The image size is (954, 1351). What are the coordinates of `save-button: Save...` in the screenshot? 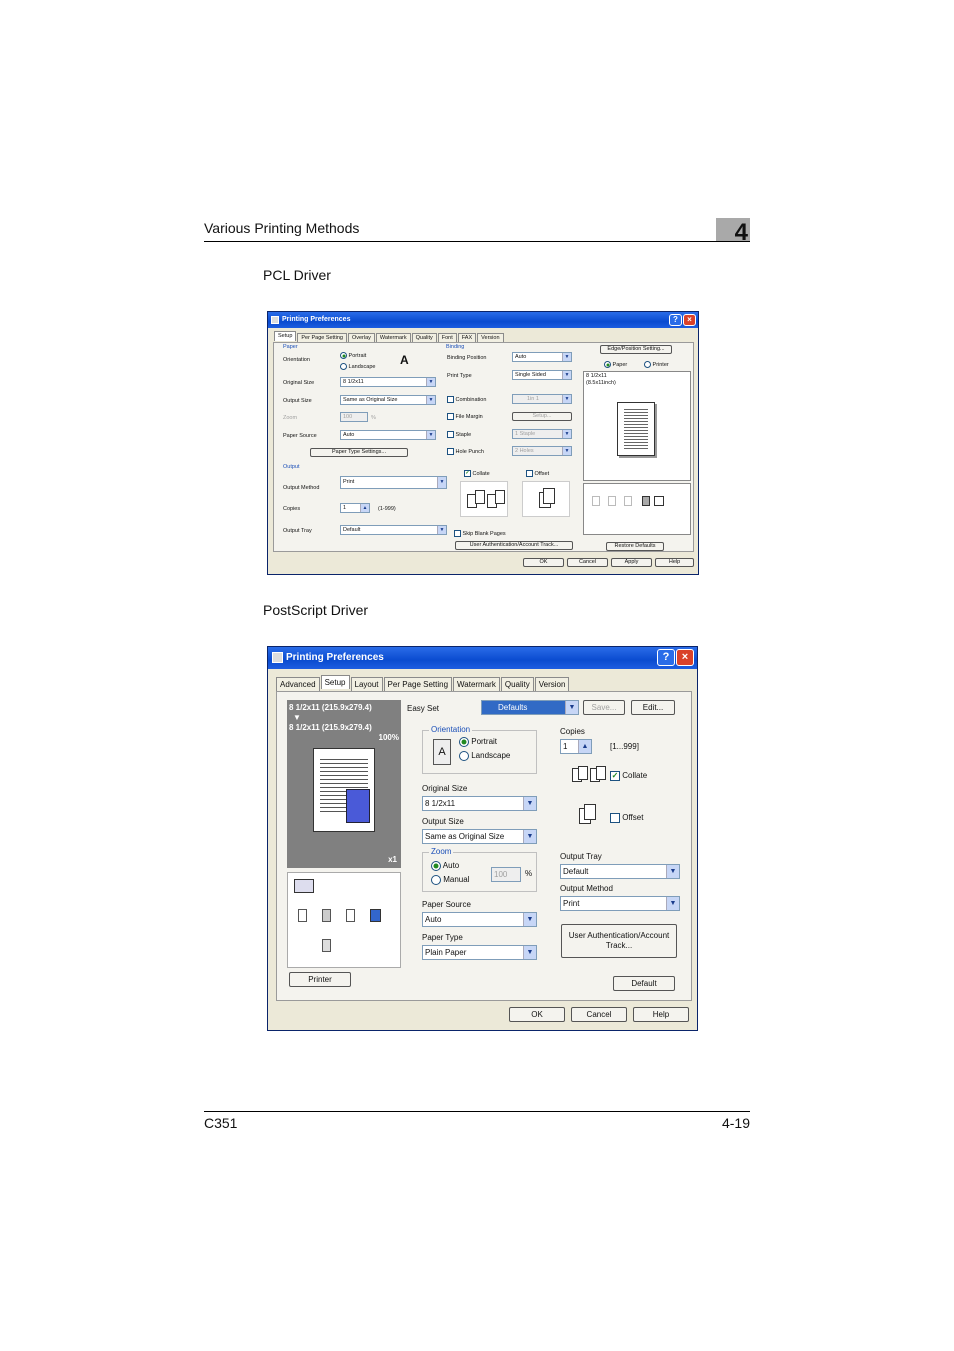 It's located at (604, 707).